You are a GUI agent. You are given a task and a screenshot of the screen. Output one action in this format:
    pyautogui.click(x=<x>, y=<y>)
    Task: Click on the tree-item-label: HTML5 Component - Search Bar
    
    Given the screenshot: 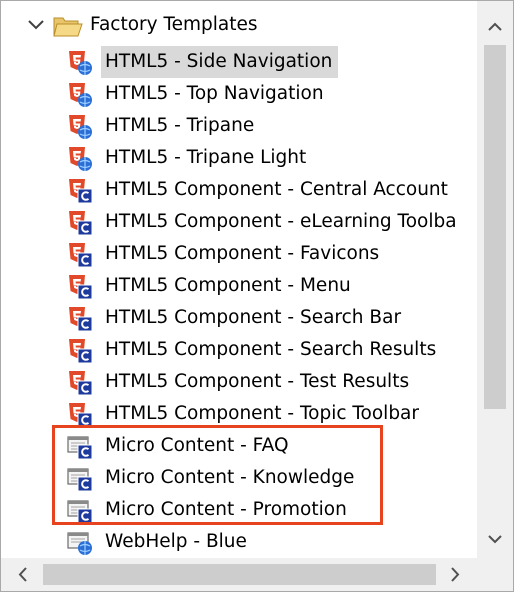 What is the action you would take?
    pyautogui.click(x=253, y=317)
    